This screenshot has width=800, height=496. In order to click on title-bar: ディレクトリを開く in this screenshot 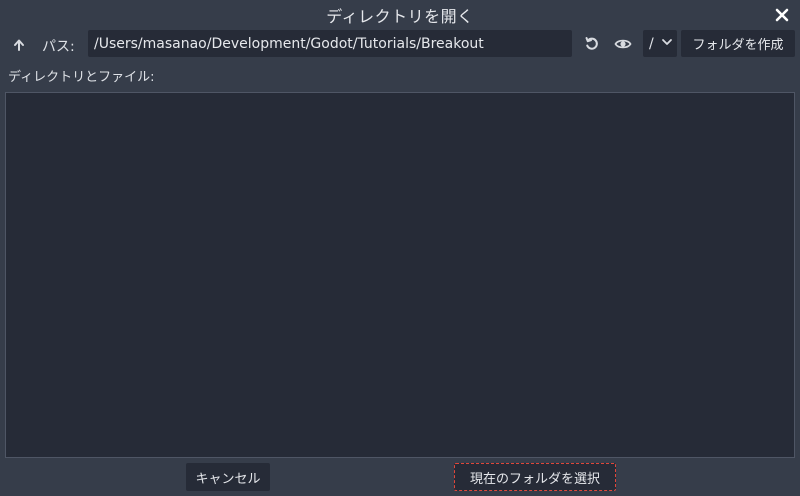, I will do `click(400, 15)`.